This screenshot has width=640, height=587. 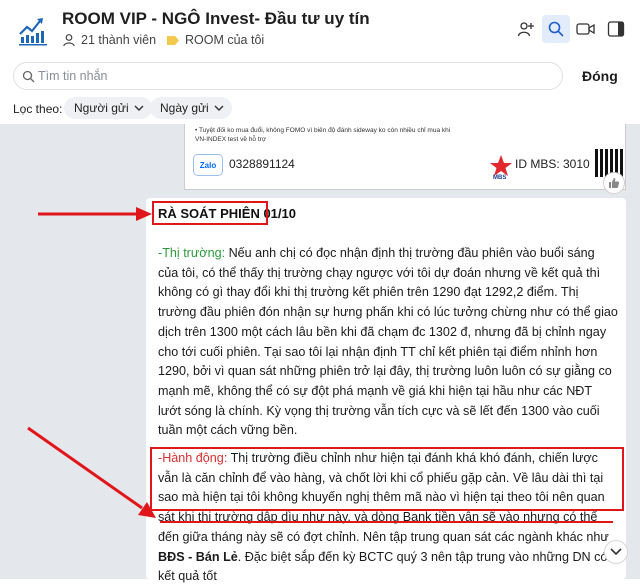 I want to click on room-tag-label: ROOM của tôi, so click(x=225, y=40).